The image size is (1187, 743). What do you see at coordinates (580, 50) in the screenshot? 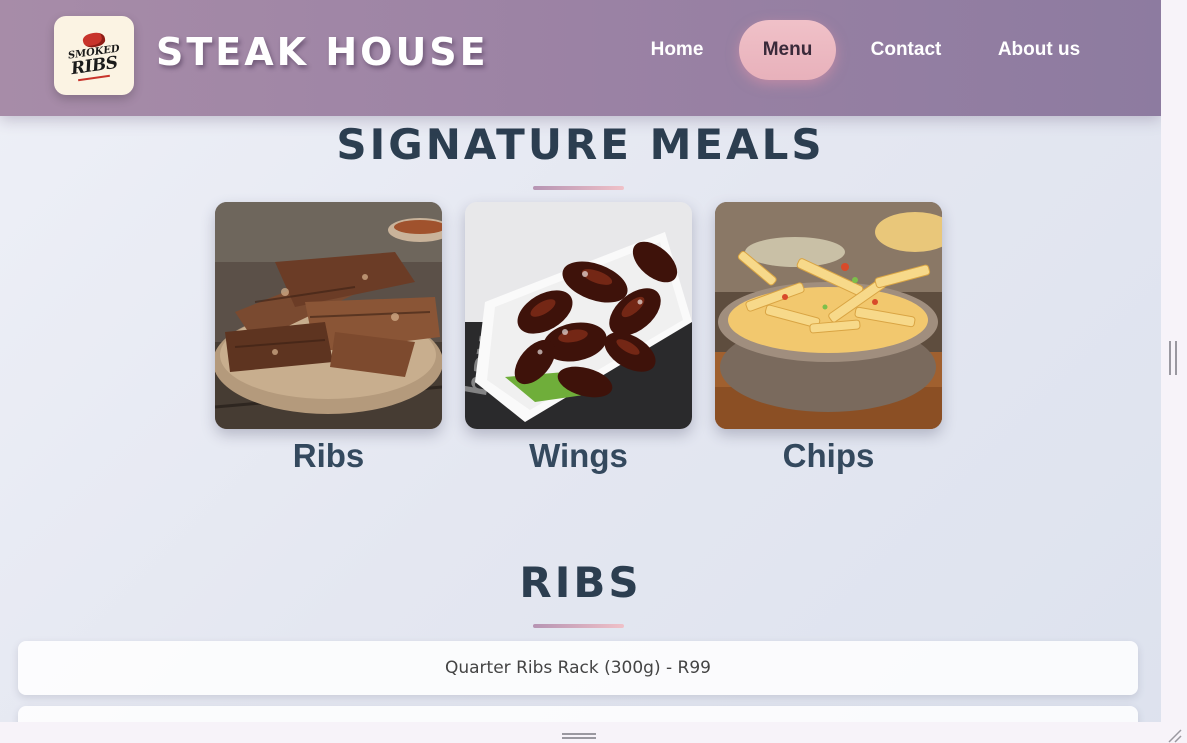
I see `main-nav: Home Menu Contact About us` at bounding box center [580, 50].